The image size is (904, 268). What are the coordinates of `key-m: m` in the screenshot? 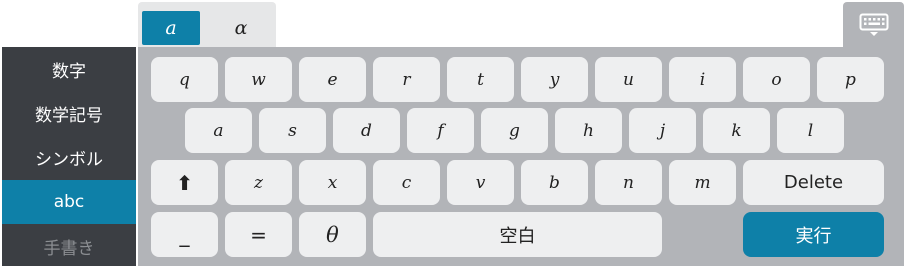 It's located at (702, 182).